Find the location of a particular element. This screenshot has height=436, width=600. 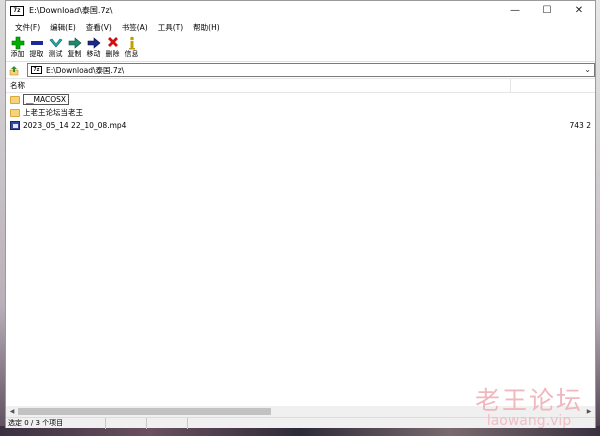

menu-tools: 工具(T) is located at coordinates (170, 27).